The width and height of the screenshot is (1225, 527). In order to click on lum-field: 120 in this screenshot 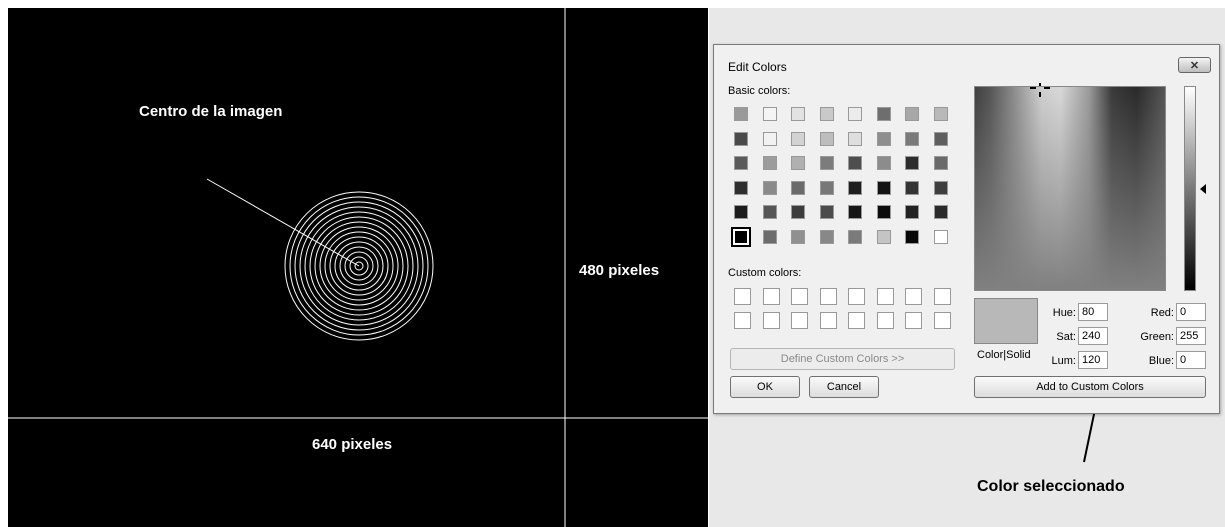, I will do `click(1093, 360)`.